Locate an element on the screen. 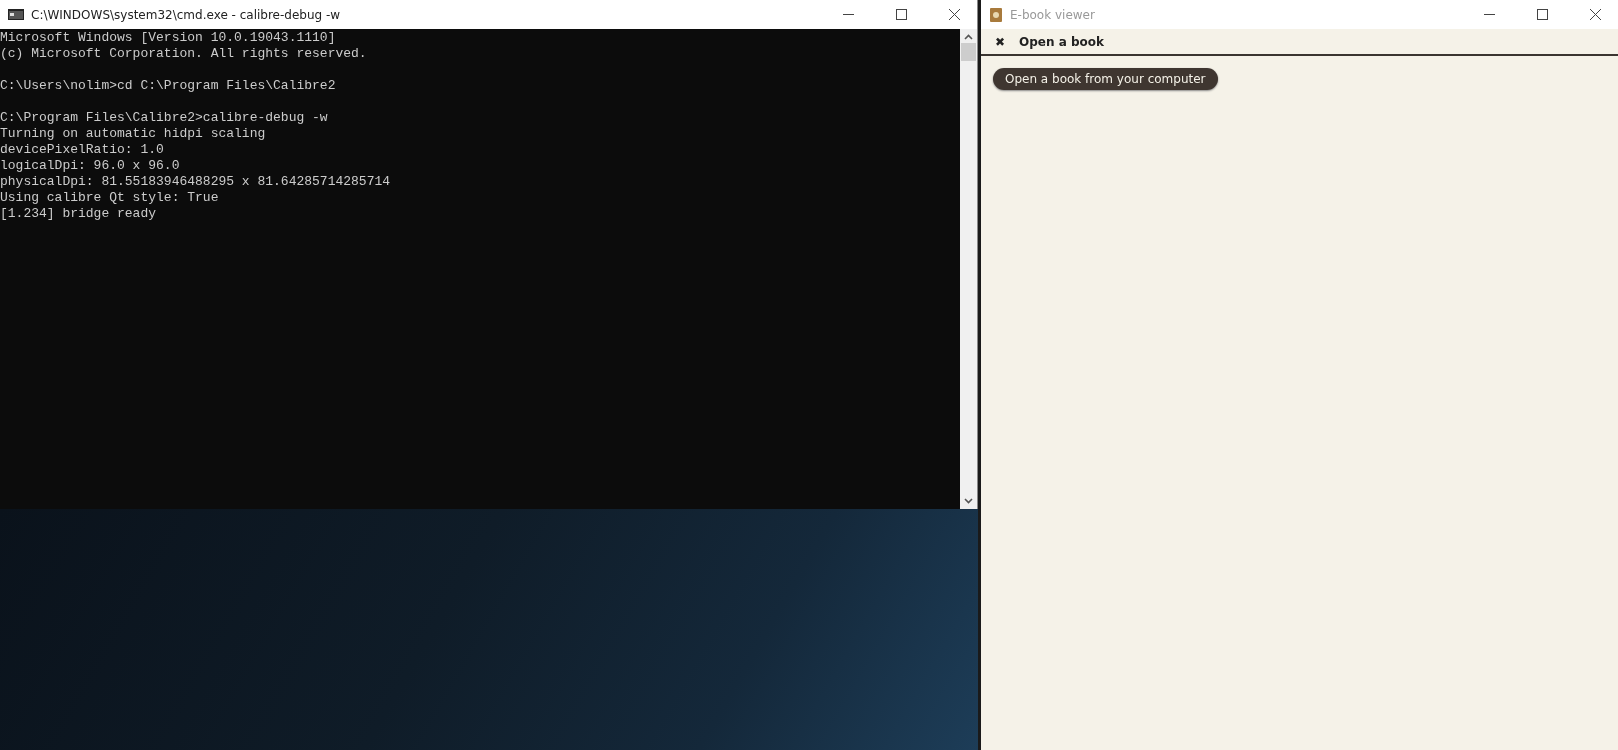  window-title: C:\WINDOWS\system32\cmd.exe - calibre-debug -w is located at coordinates (186, 14).